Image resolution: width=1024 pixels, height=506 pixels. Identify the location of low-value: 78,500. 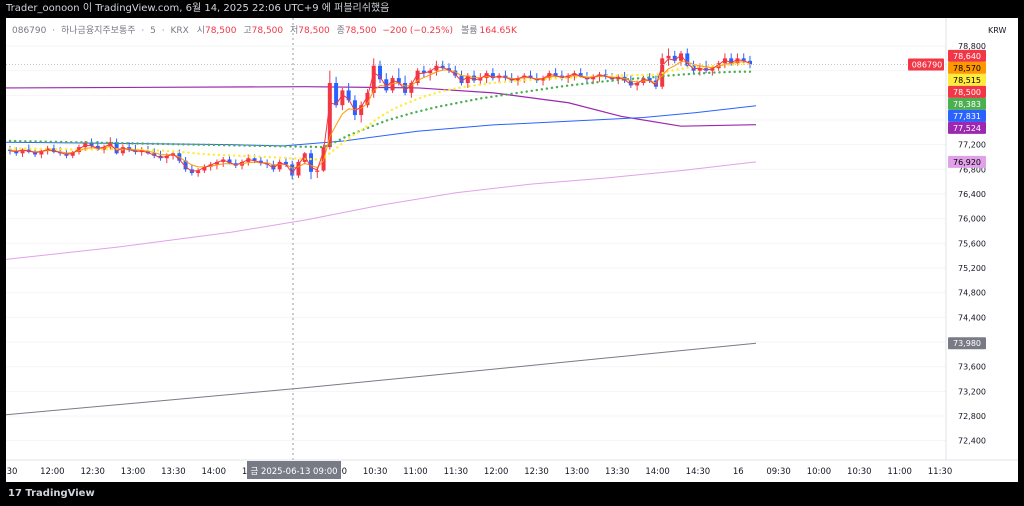
(314, 31).